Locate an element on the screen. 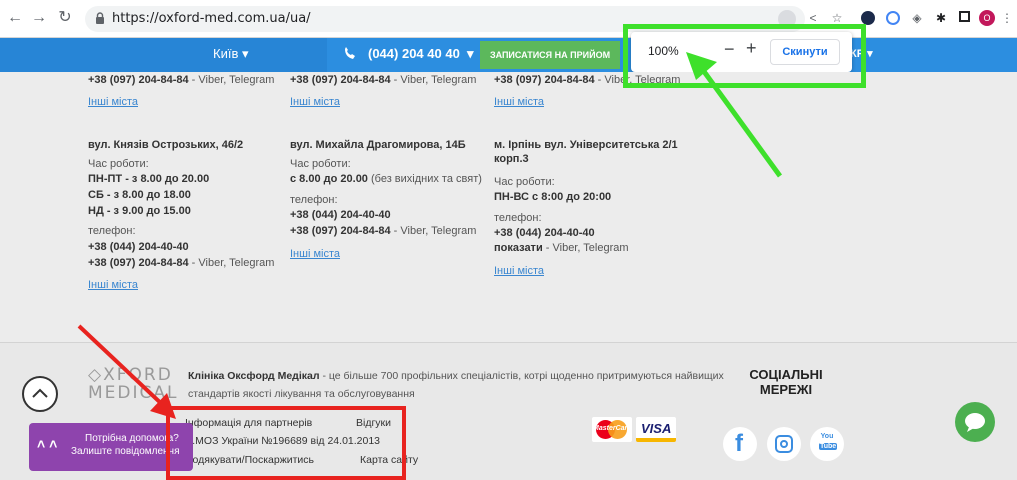 This screenshot has height=480, width=1017. annotation-highlight-footer-links is located at coordinates (286, 443).